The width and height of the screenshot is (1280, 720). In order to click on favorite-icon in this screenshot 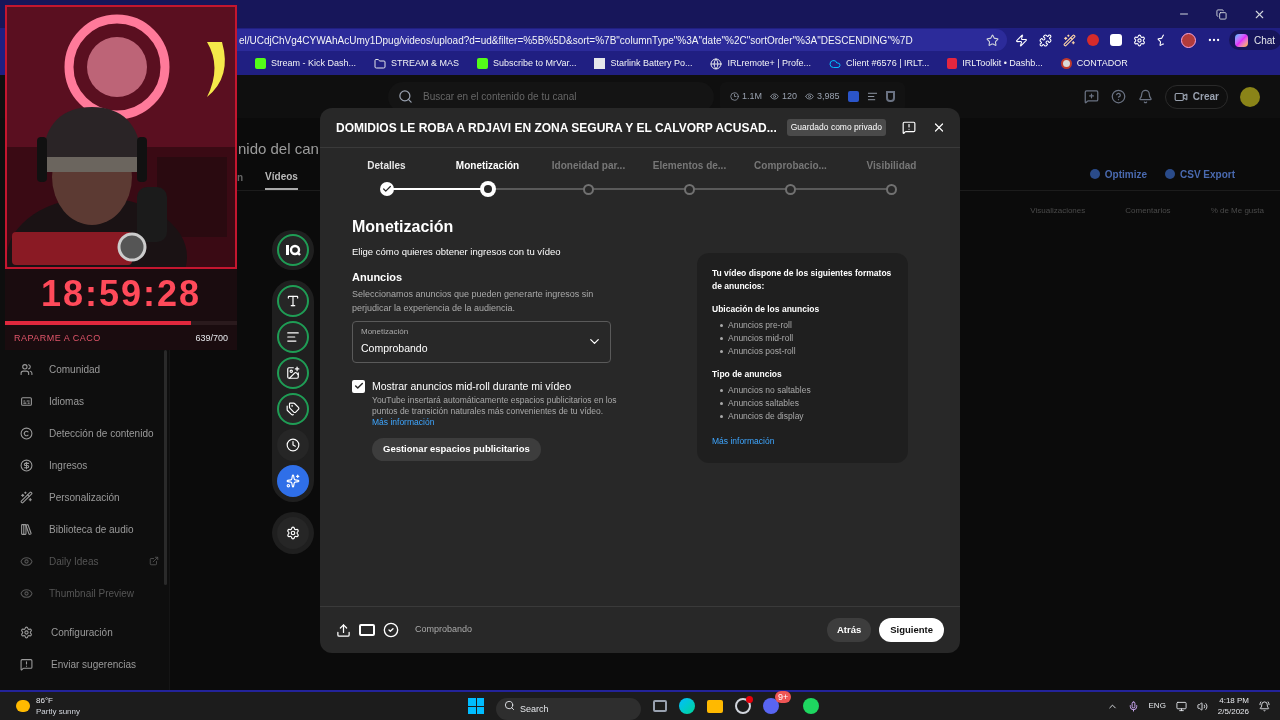, I will do `click(992, 40)`.